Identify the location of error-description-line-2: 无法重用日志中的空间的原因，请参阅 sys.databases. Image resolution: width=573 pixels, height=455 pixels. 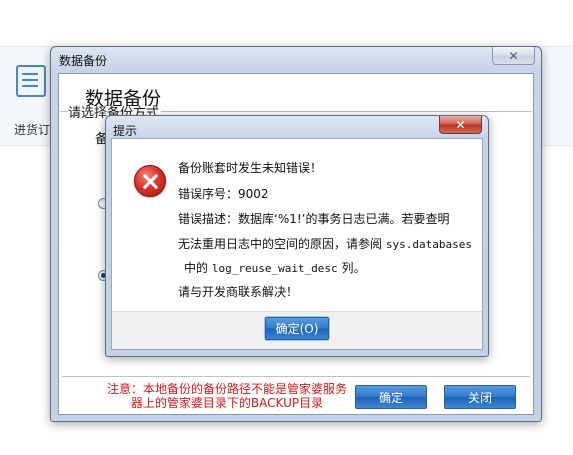
(325, 243).